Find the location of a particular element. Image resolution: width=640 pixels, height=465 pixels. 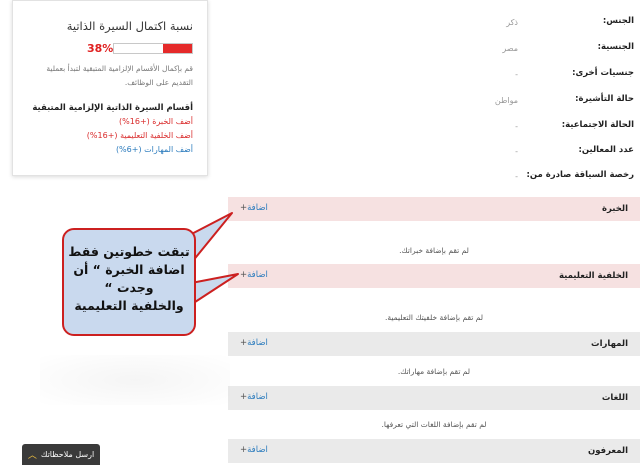

callout-line: وجدت “ is located at coordinates (129, 287).